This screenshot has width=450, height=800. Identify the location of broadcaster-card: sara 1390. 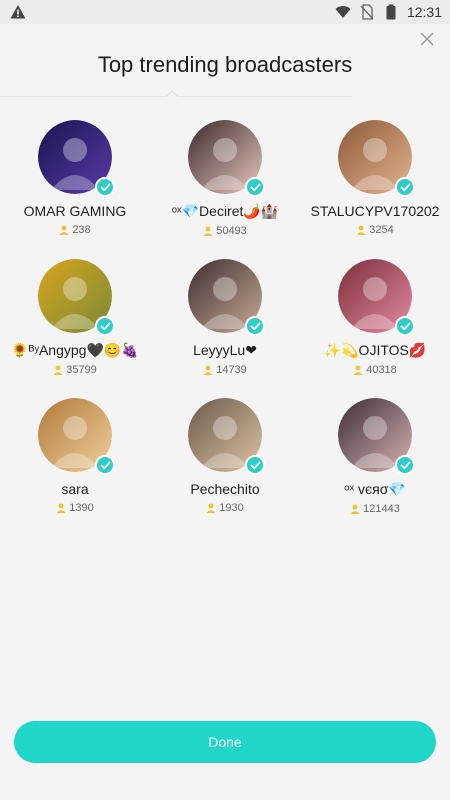
(75, 456).